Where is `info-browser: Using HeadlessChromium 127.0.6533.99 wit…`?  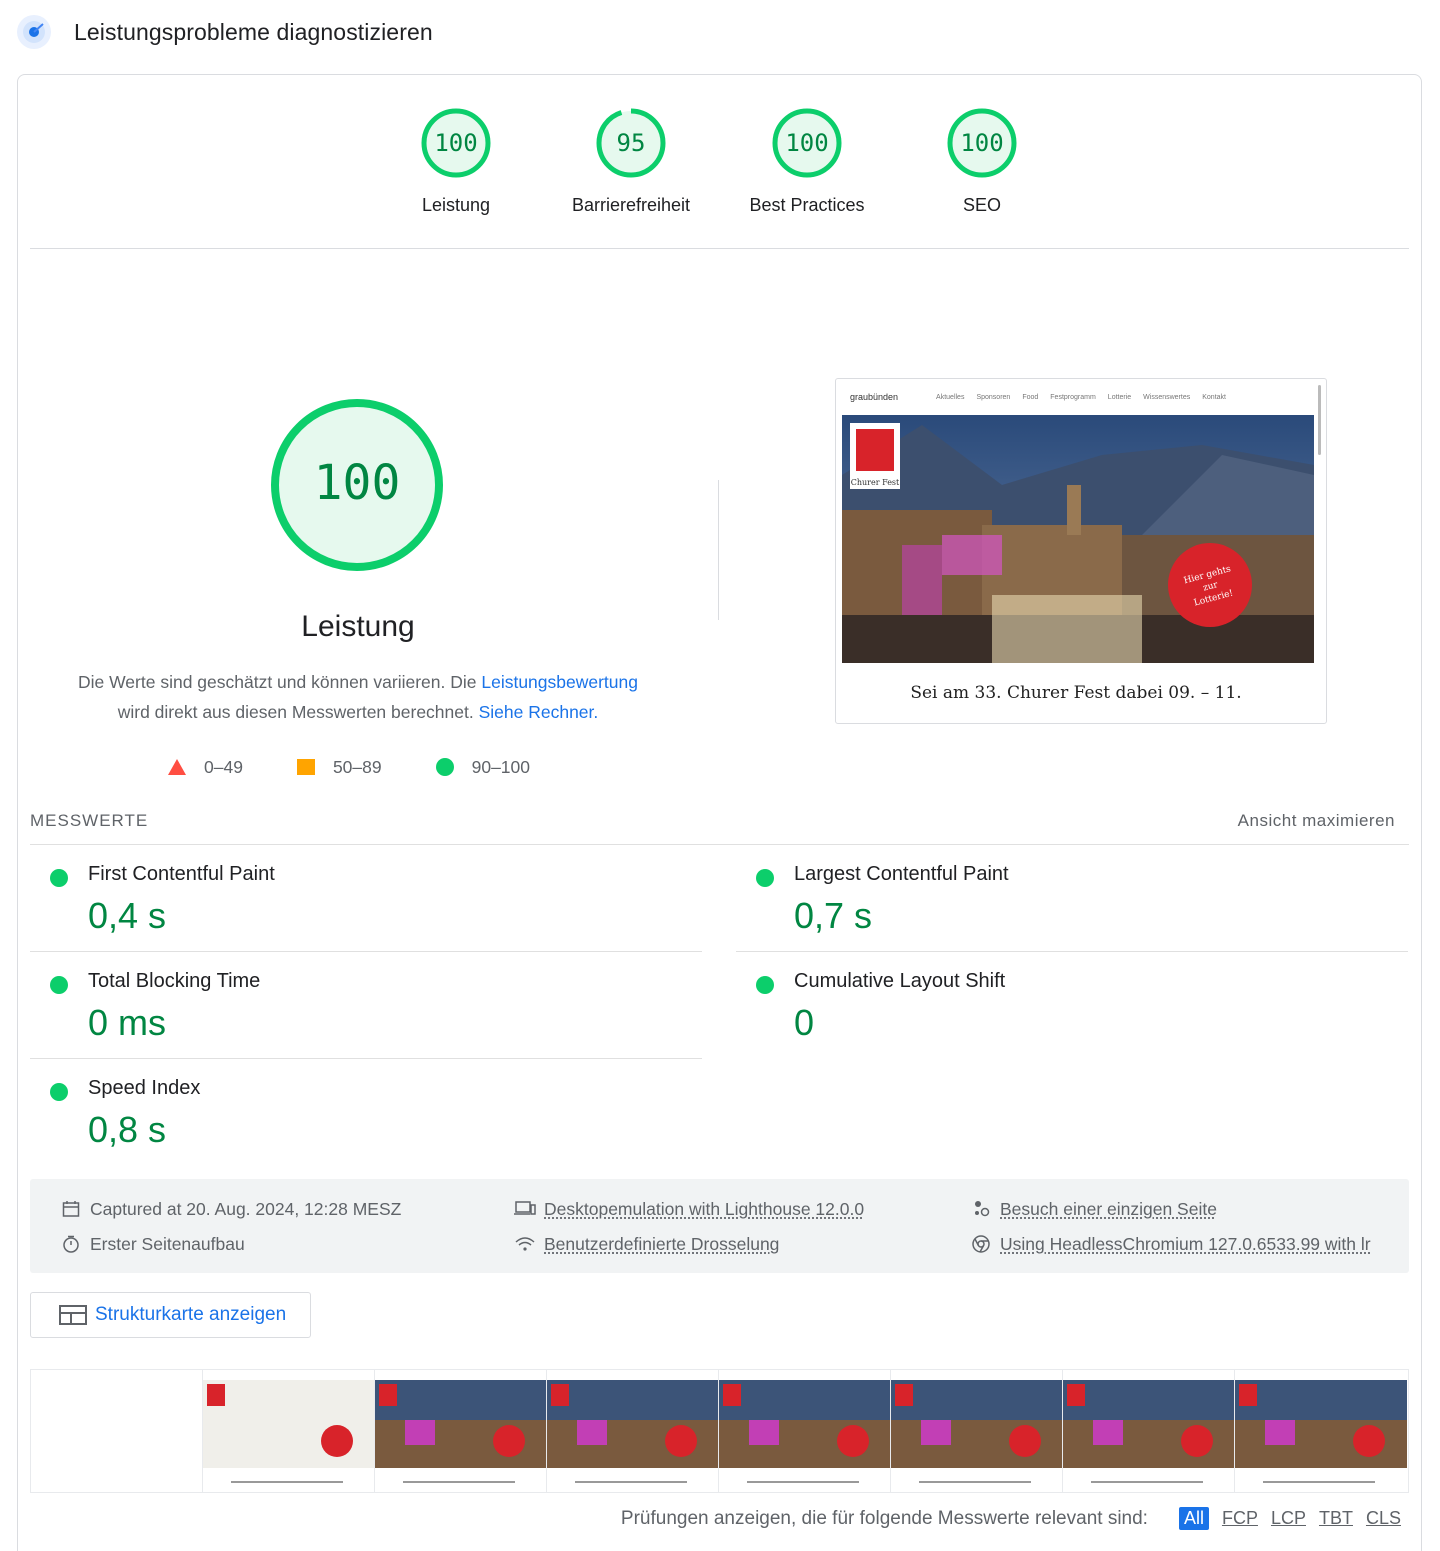
info-browser: Using HeadlessChromium 127.0.6533.99 wit… is located at coordinates (1170, 1244).